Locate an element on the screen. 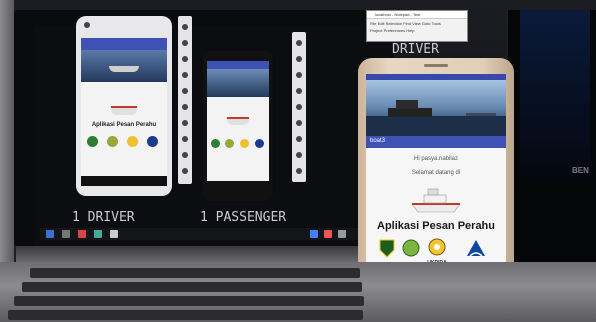 The height and width of the screenshot is (322, 596). greeting-text: Hi pasya.nabilaz is located at coordinates (436, 159).